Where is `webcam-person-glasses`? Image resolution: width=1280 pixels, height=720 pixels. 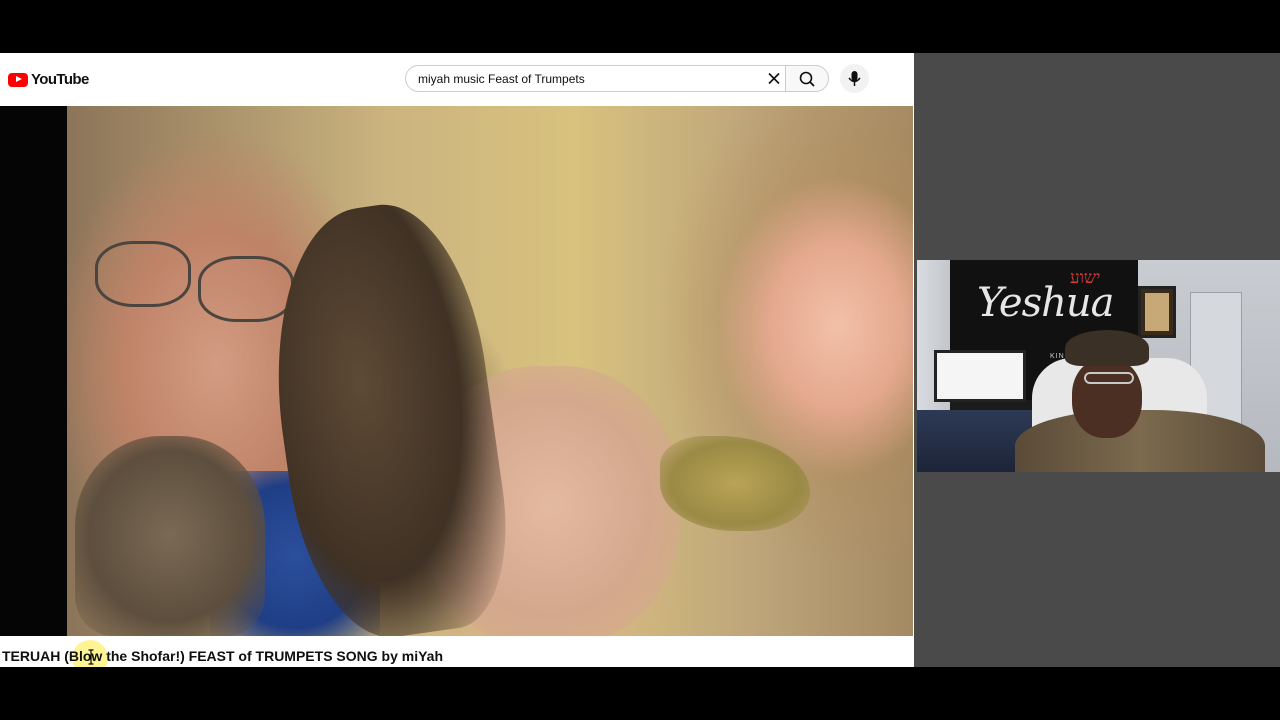
webcam-person-glasses is located at coordinates (1109, 378).